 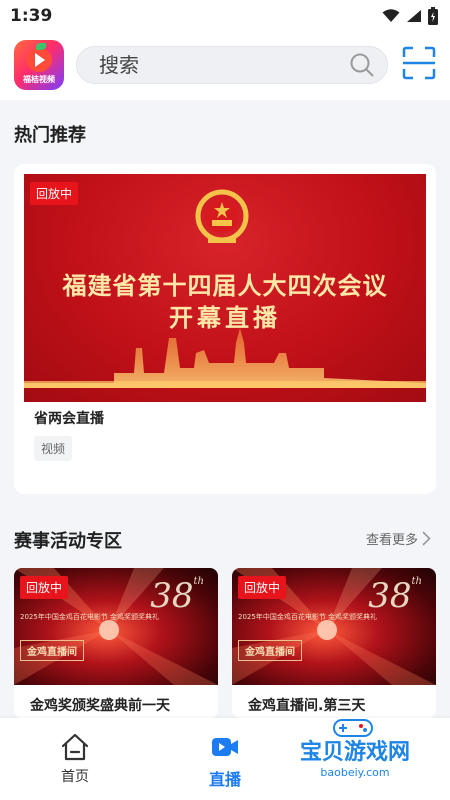 I want to click on search-icon, so click(x=362, y=65).